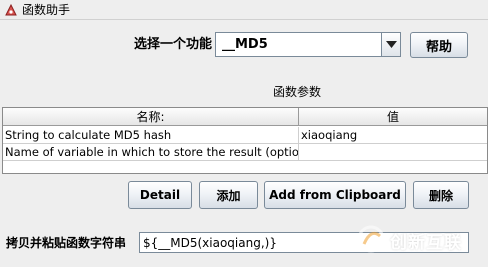 Image resolution: width=488 pixels, height=267 pixels. What do you see at coordinates (371, 239) in the screenshot?
I see `watermark-logo-icon` at bounding box center [371, 239].